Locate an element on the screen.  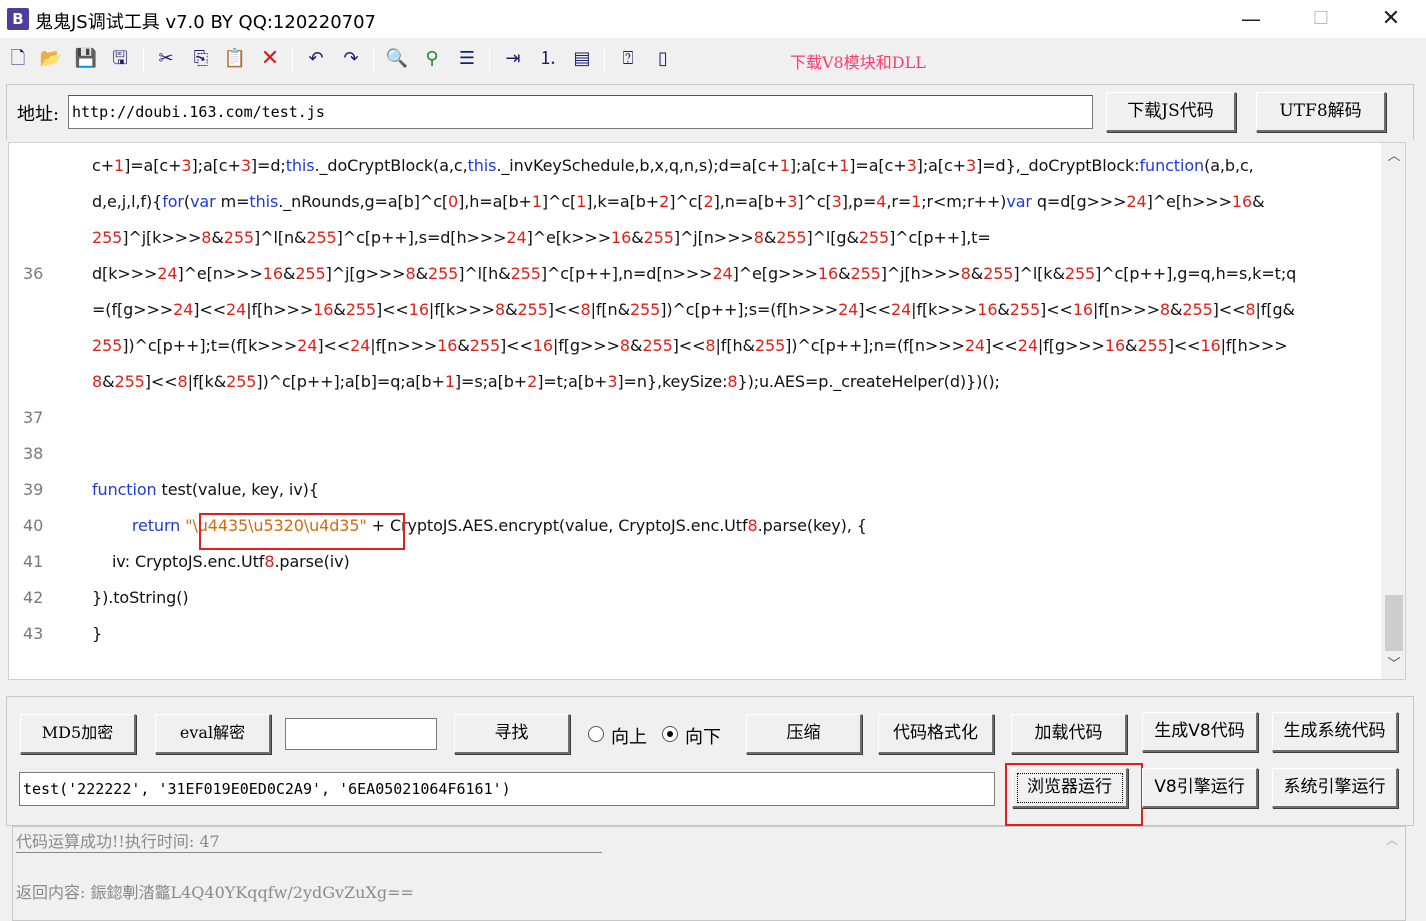
line-number: 38 is located at coordinates (33, 453).